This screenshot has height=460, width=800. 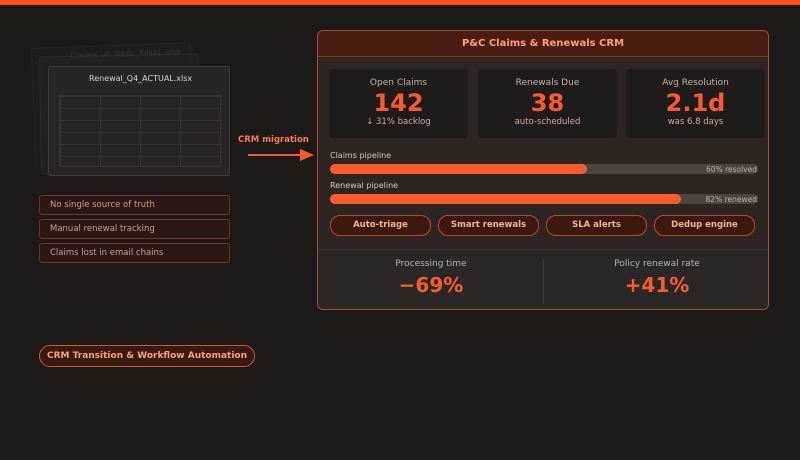 I want to click on pipeline-note-renewal: 82% renewed, so click(x=731, y=199).